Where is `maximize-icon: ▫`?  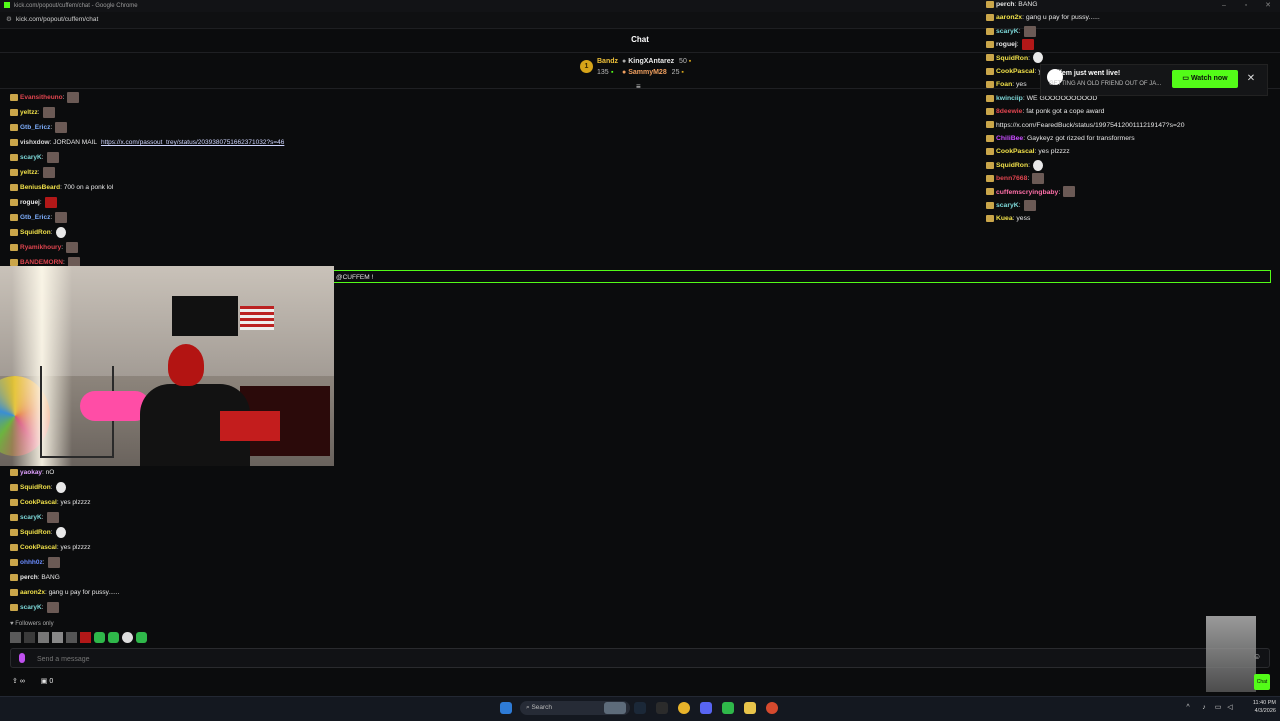
maximize-icon: ▫ is located at coordinates (1246, 6).